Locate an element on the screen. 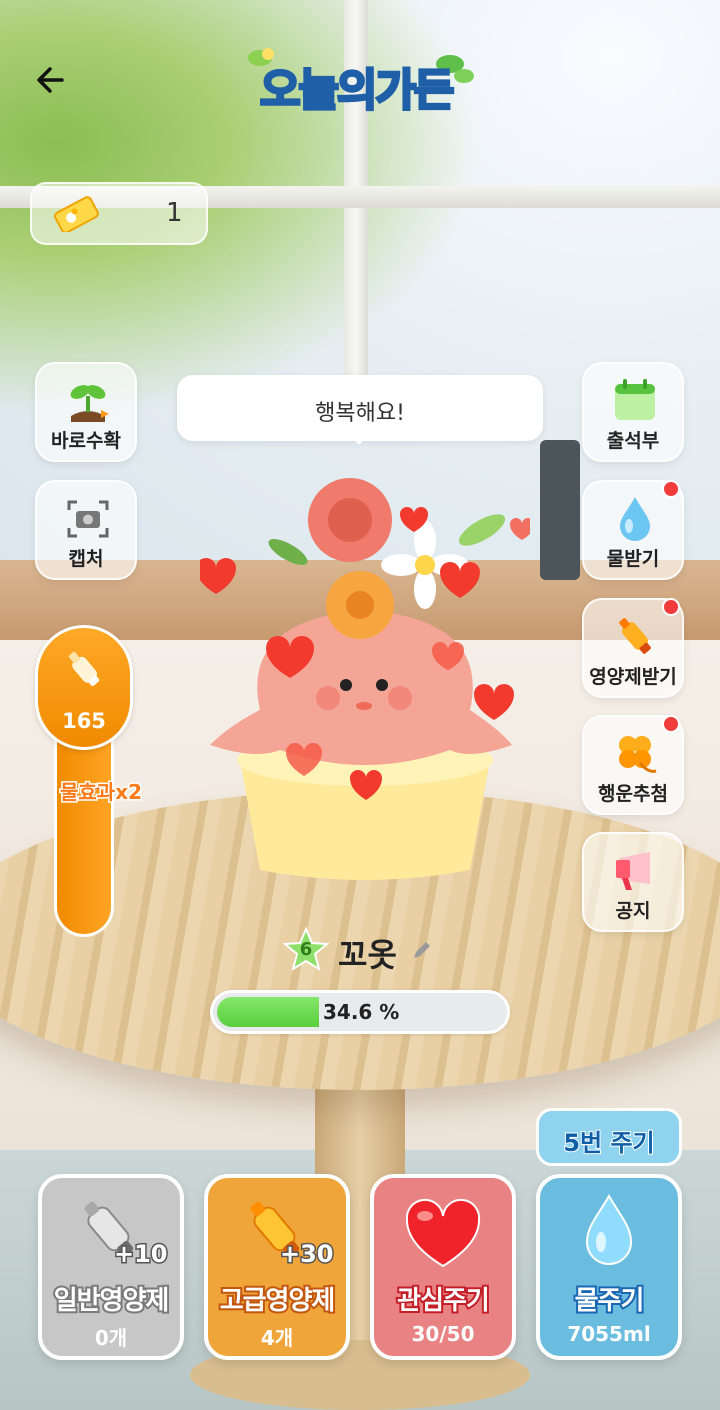  capture-label: 캡처 is located at coordinates (86, 559).